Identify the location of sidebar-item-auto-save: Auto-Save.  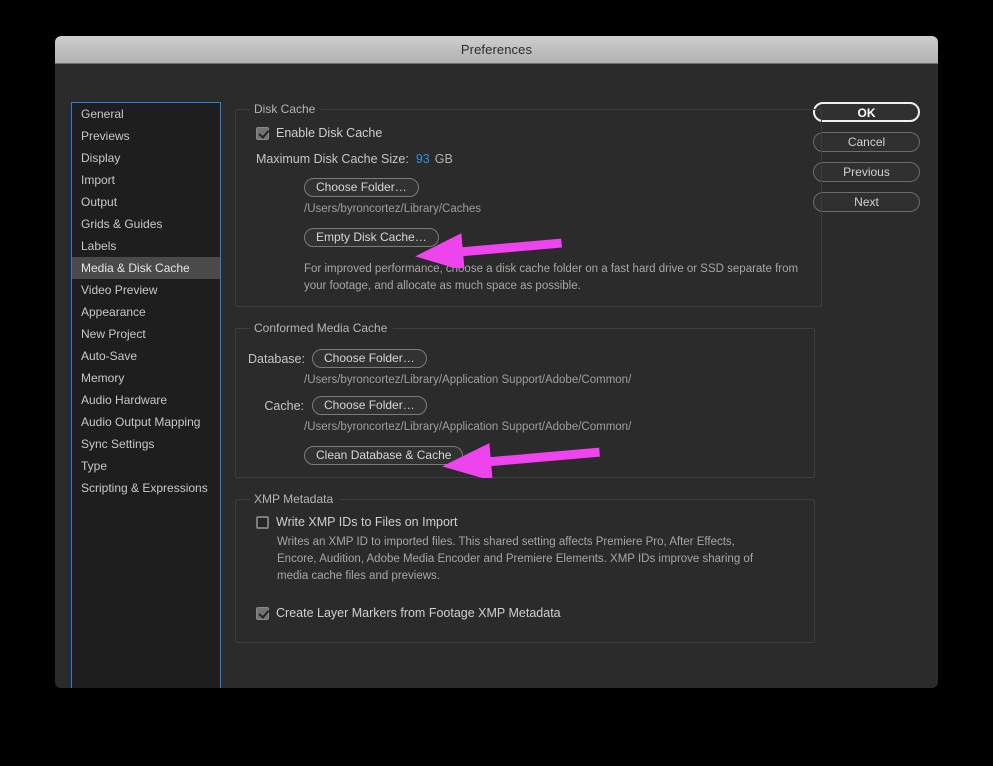
(146, 356).